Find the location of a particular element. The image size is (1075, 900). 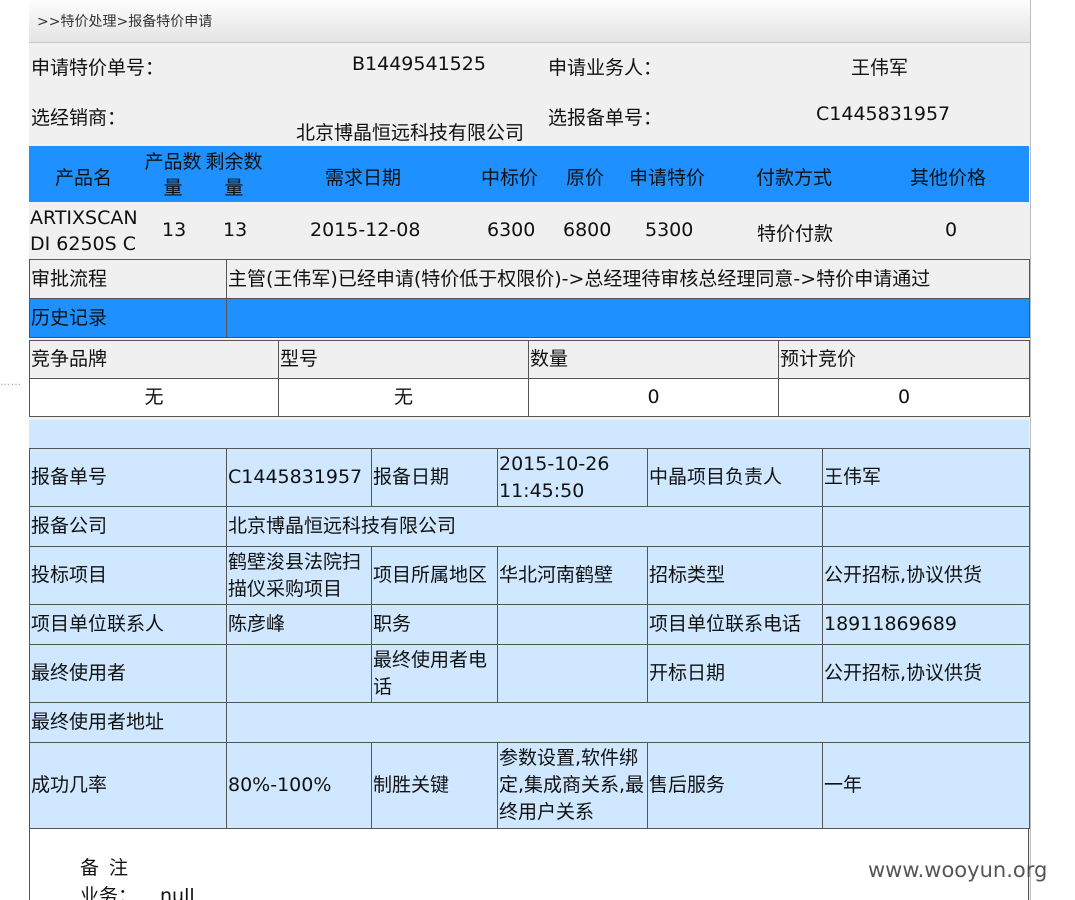

contact-phone-value: 18911869689 is located at coordinates (926, 624).